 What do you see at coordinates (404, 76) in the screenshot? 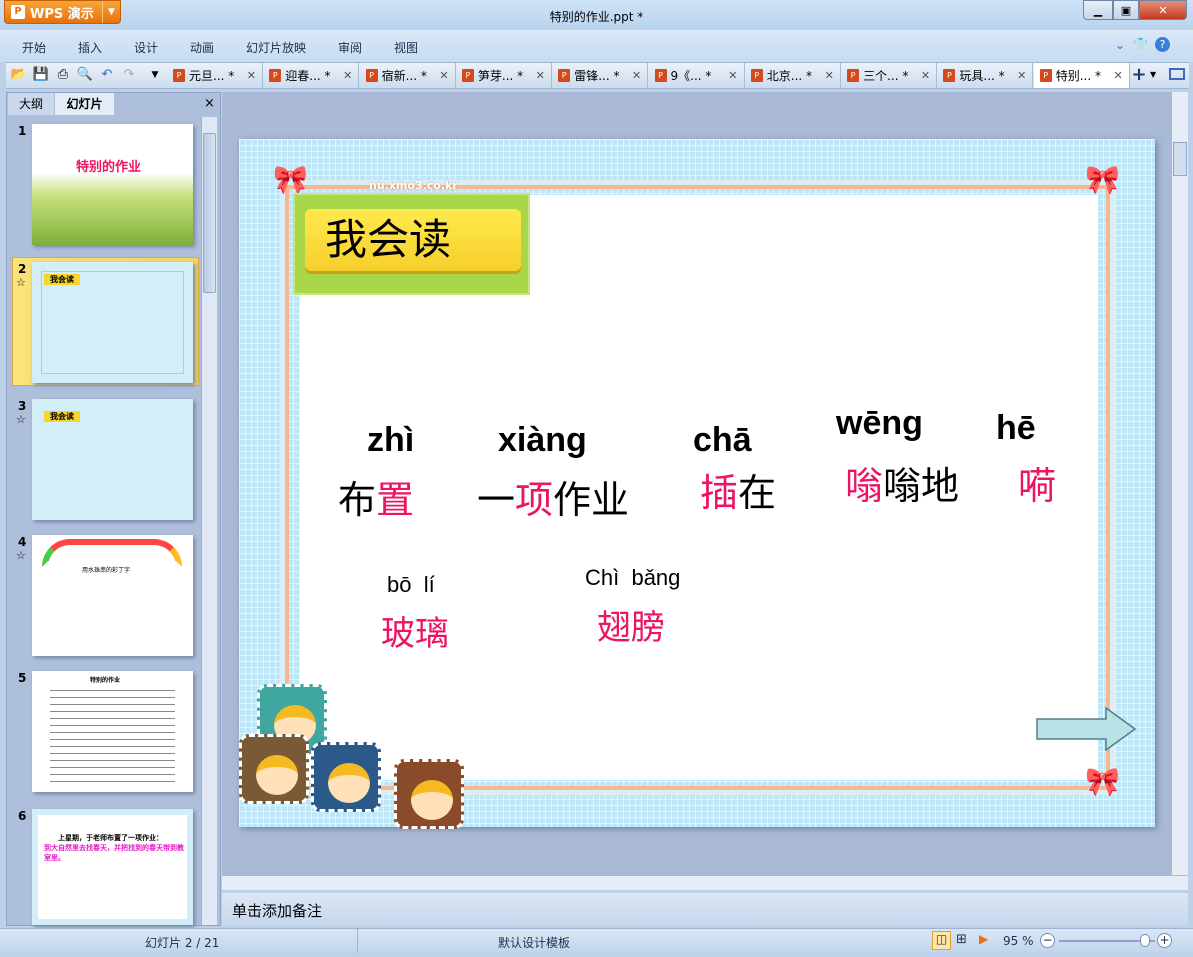
I see `tab-label: 宿新... *` at bounding box center [404, 76].